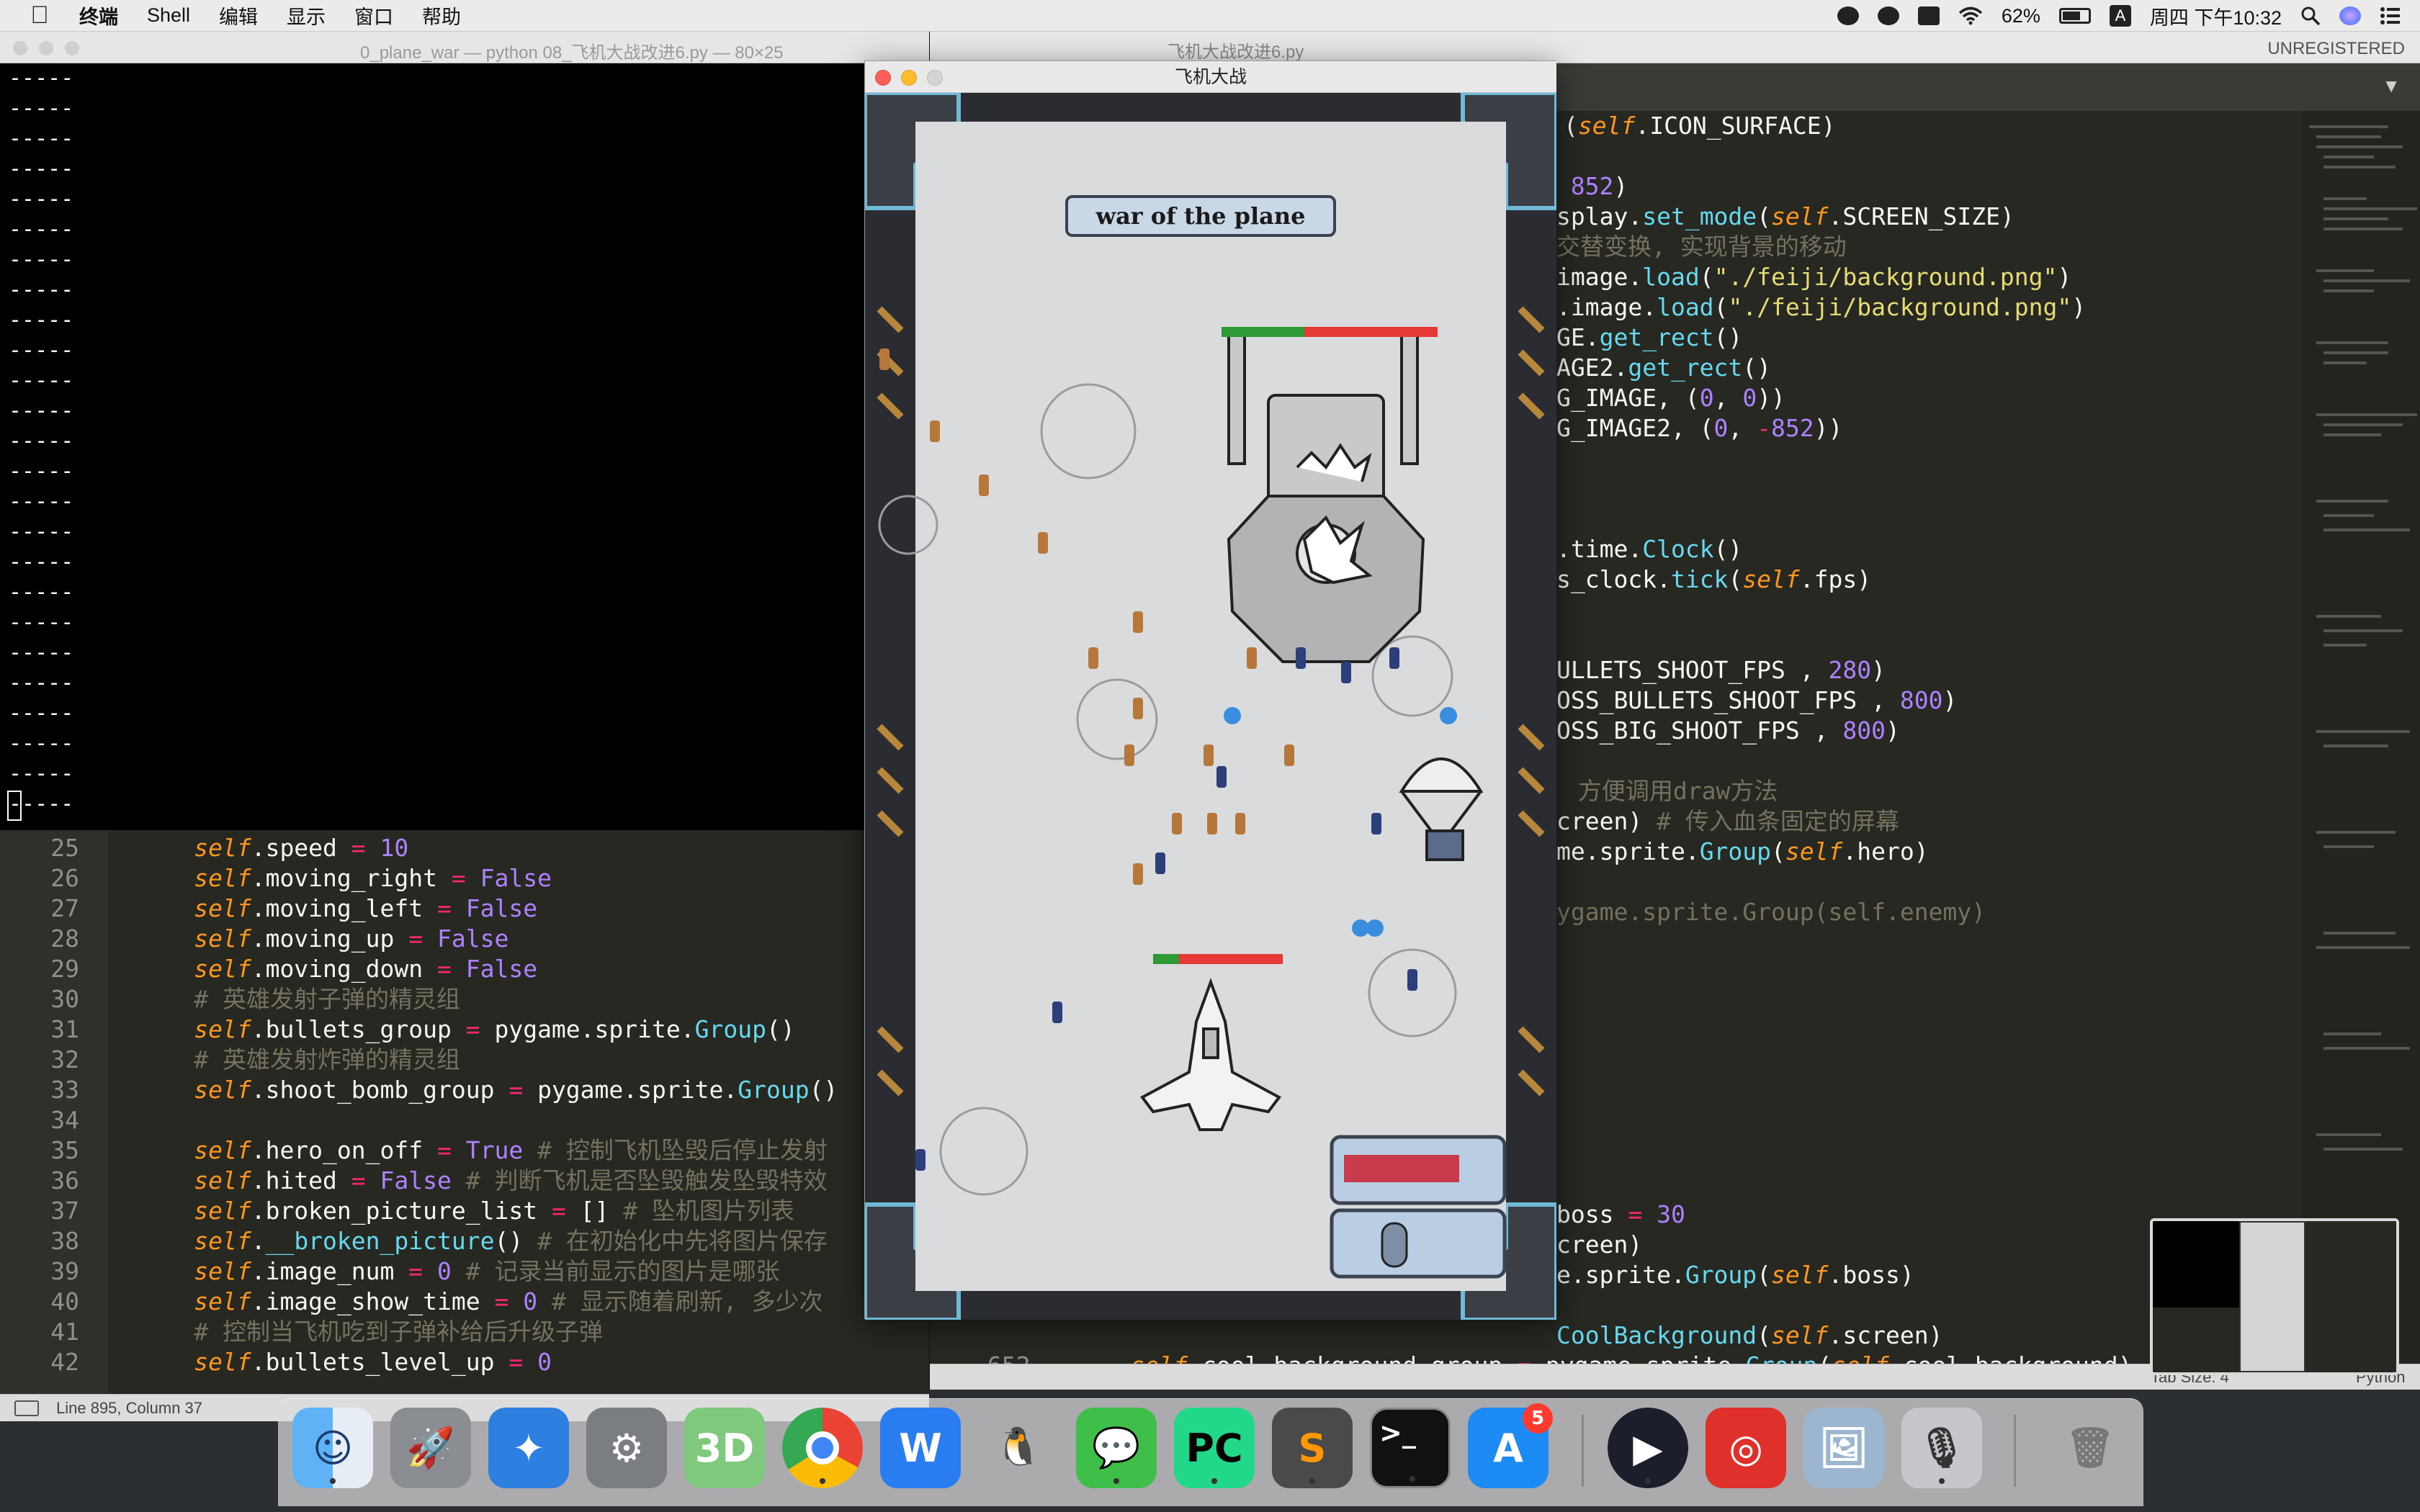 The height and width of the screenshot is (1512, 2420). I want to click on siri-icon, so click(2350, 15).